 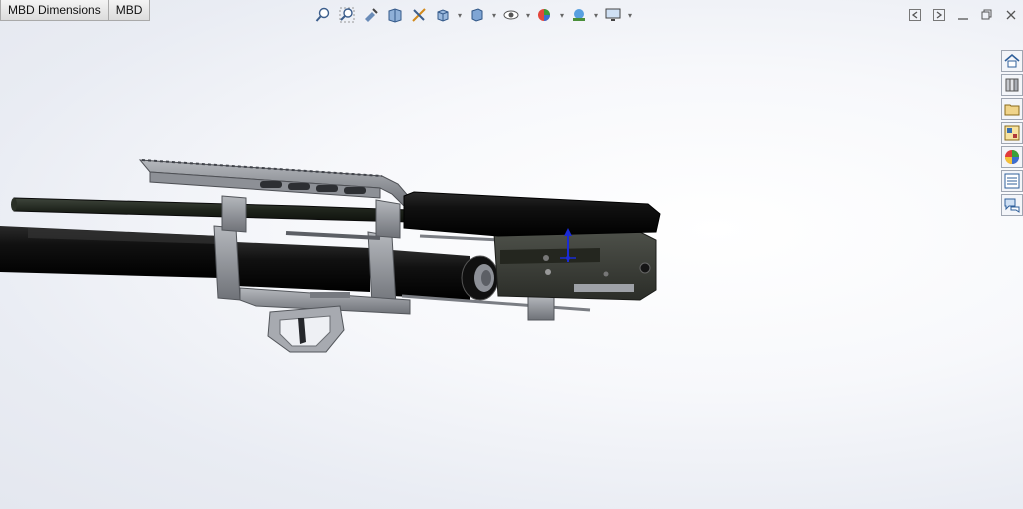 What do you see at coordinates (419, 15) in the screenshot?
I see `dynamic-annotation-icon` at bounding box center [419, 15].